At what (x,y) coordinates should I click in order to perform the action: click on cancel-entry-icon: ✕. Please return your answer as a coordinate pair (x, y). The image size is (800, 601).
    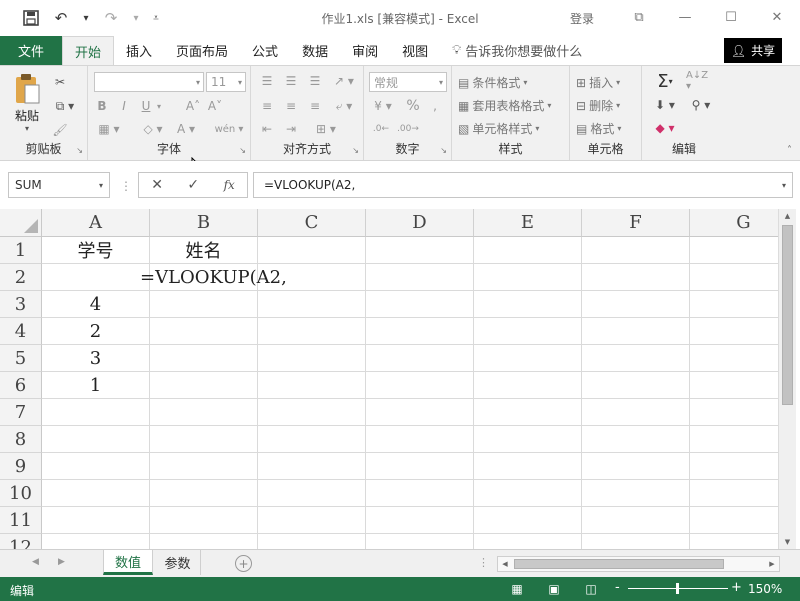
    Looking at the image, I should click on (157, 185).